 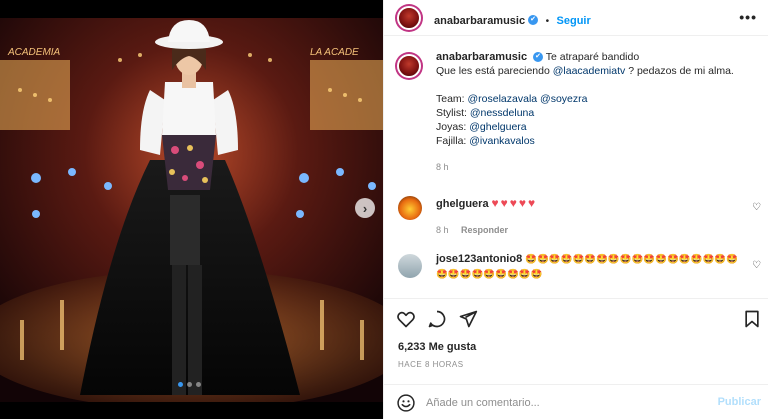 I want to click on comment-item: ghelguera ♥♥♥♥♥ 8 h Responder ♡, so click(x=576, y=216).